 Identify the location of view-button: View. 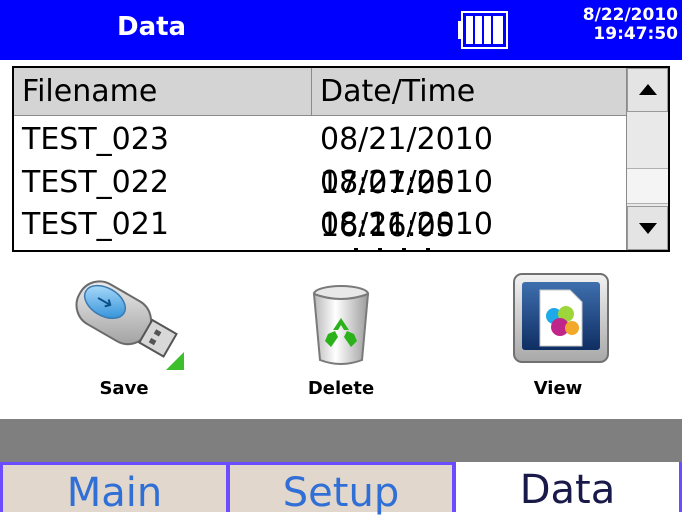
(558, 339).